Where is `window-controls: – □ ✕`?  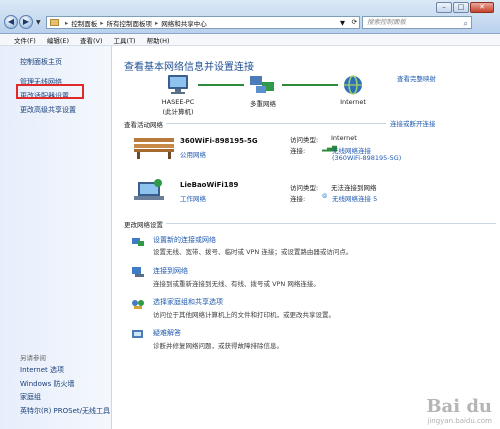
window-controls: – □ ✕ is located at coordinates (464, 7).